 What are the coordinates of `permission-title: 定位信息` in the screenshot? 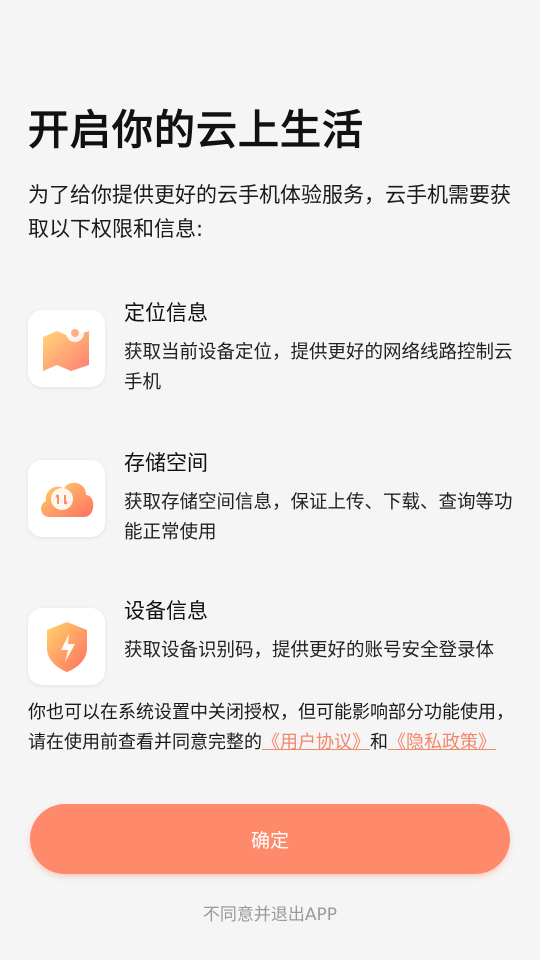 It's located at (166, 313).